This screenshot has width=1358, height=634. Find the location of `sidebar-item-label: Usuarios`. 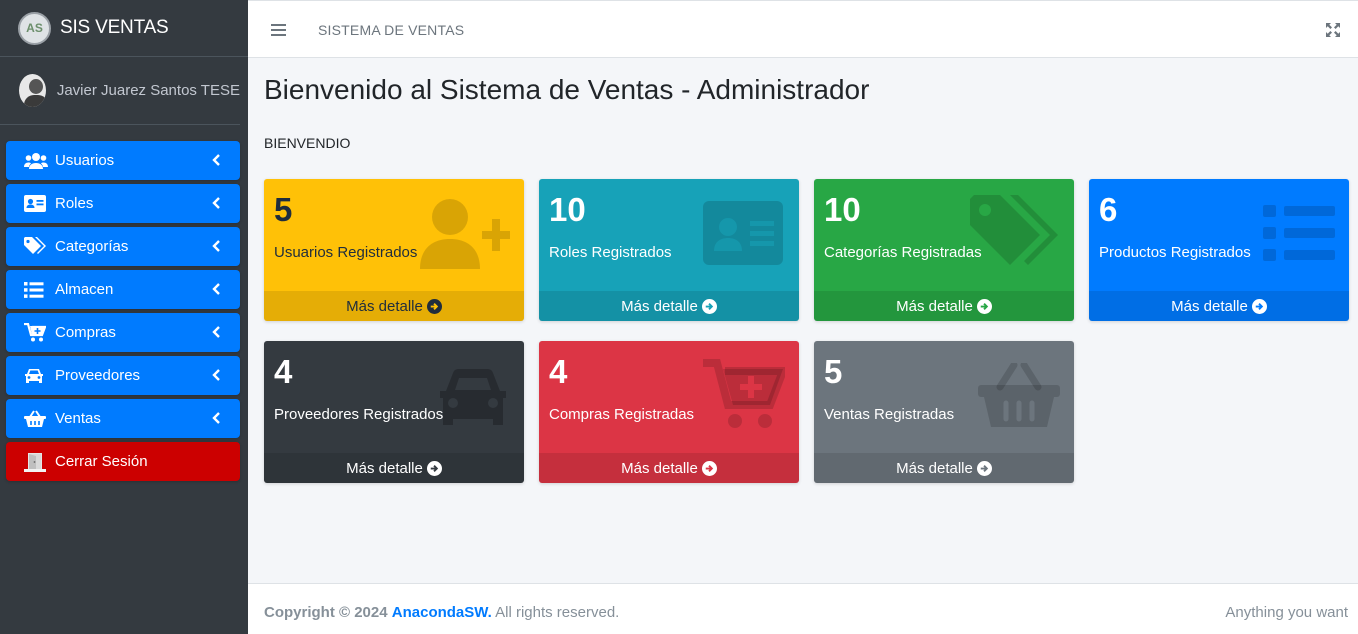

sidebar-item-label: Usuarios is located at coordinates (85, 160).